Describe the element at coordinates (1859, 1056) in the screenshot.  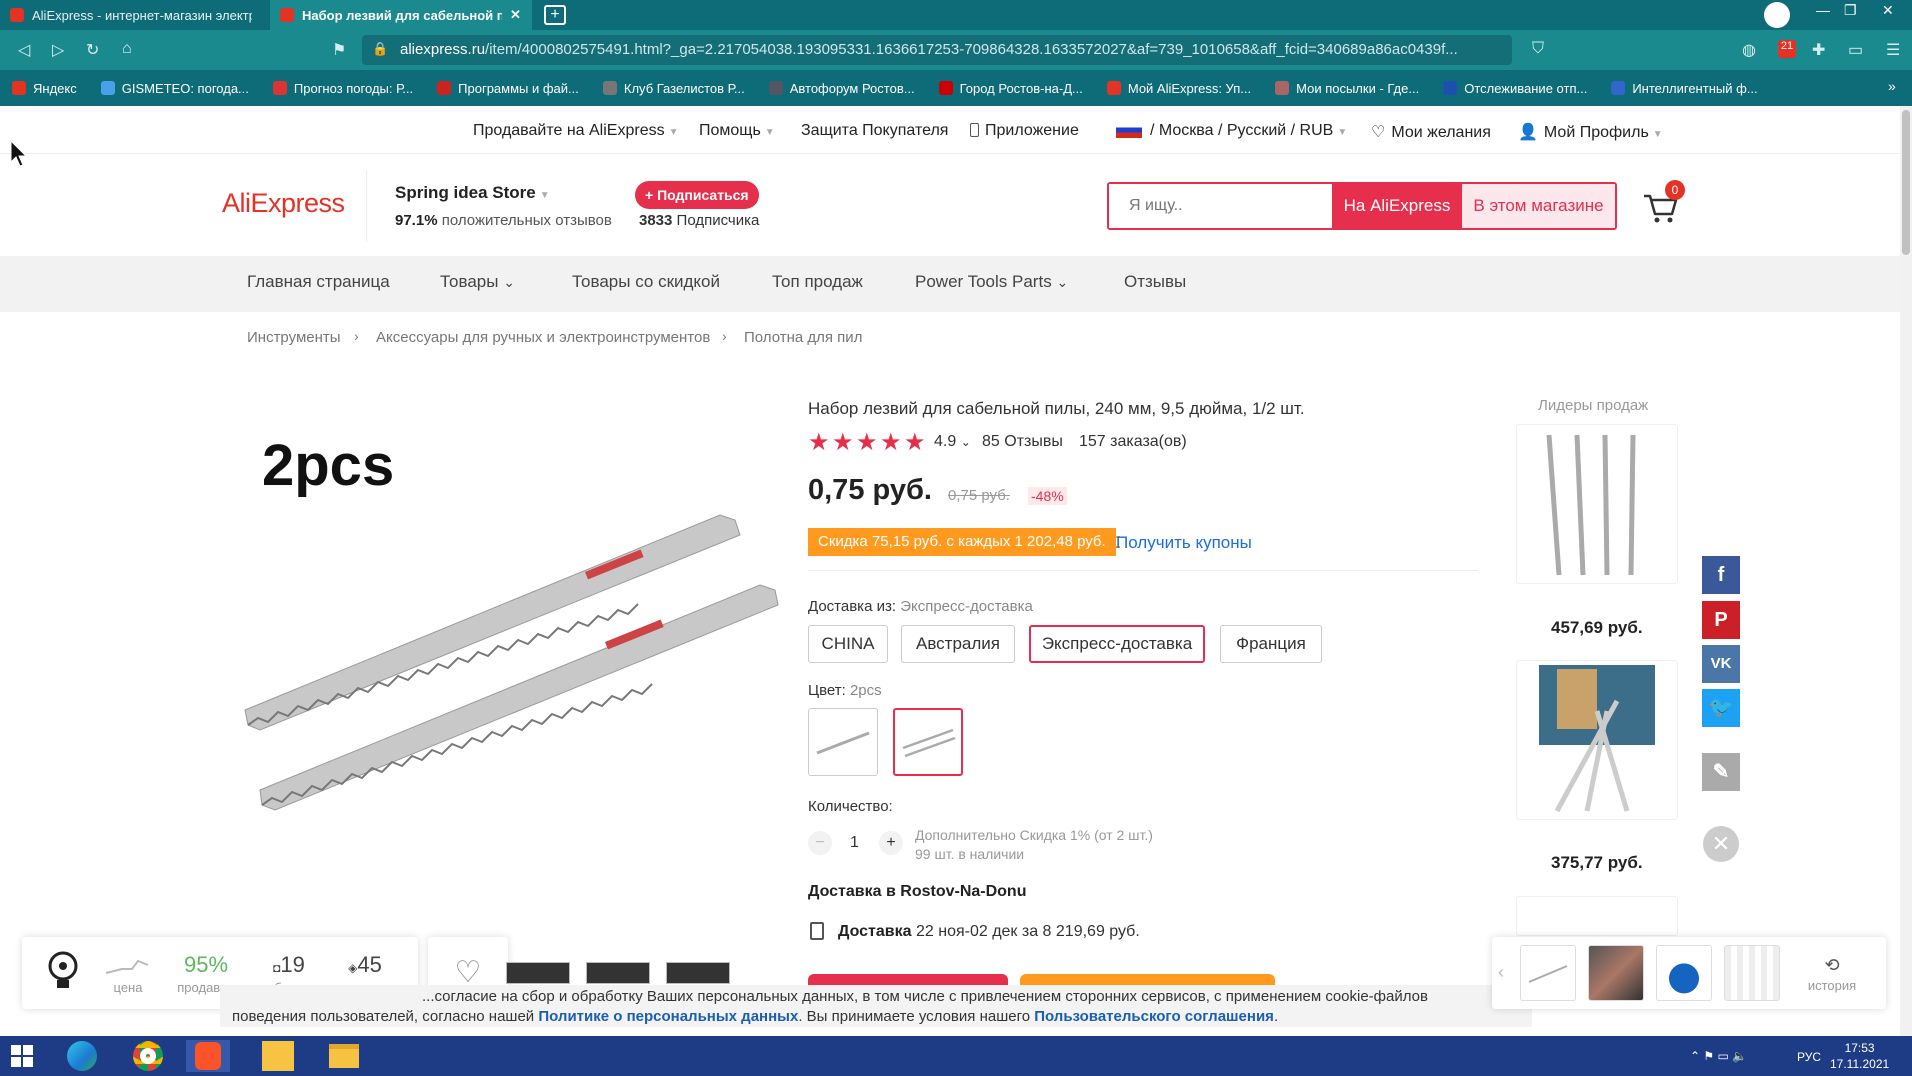
I see `clock: 17:53 17.11.2021` at that location.